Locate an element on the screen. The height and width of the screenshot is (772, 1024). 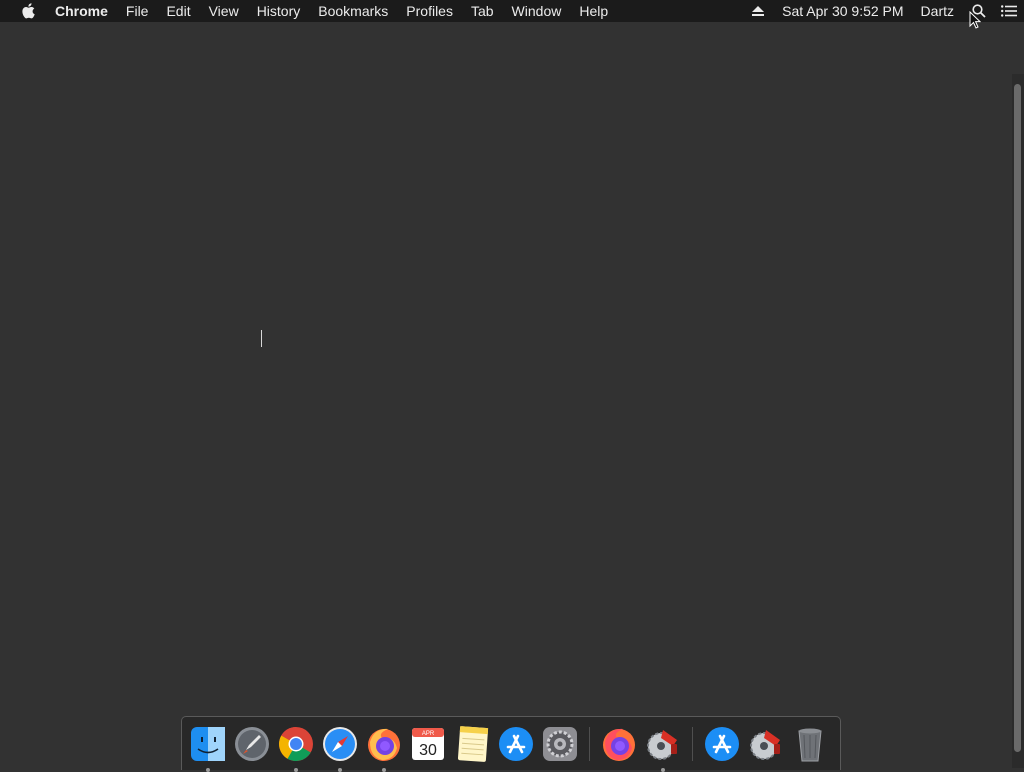
dock-item-launchpad is located at coordinates (252, 744).